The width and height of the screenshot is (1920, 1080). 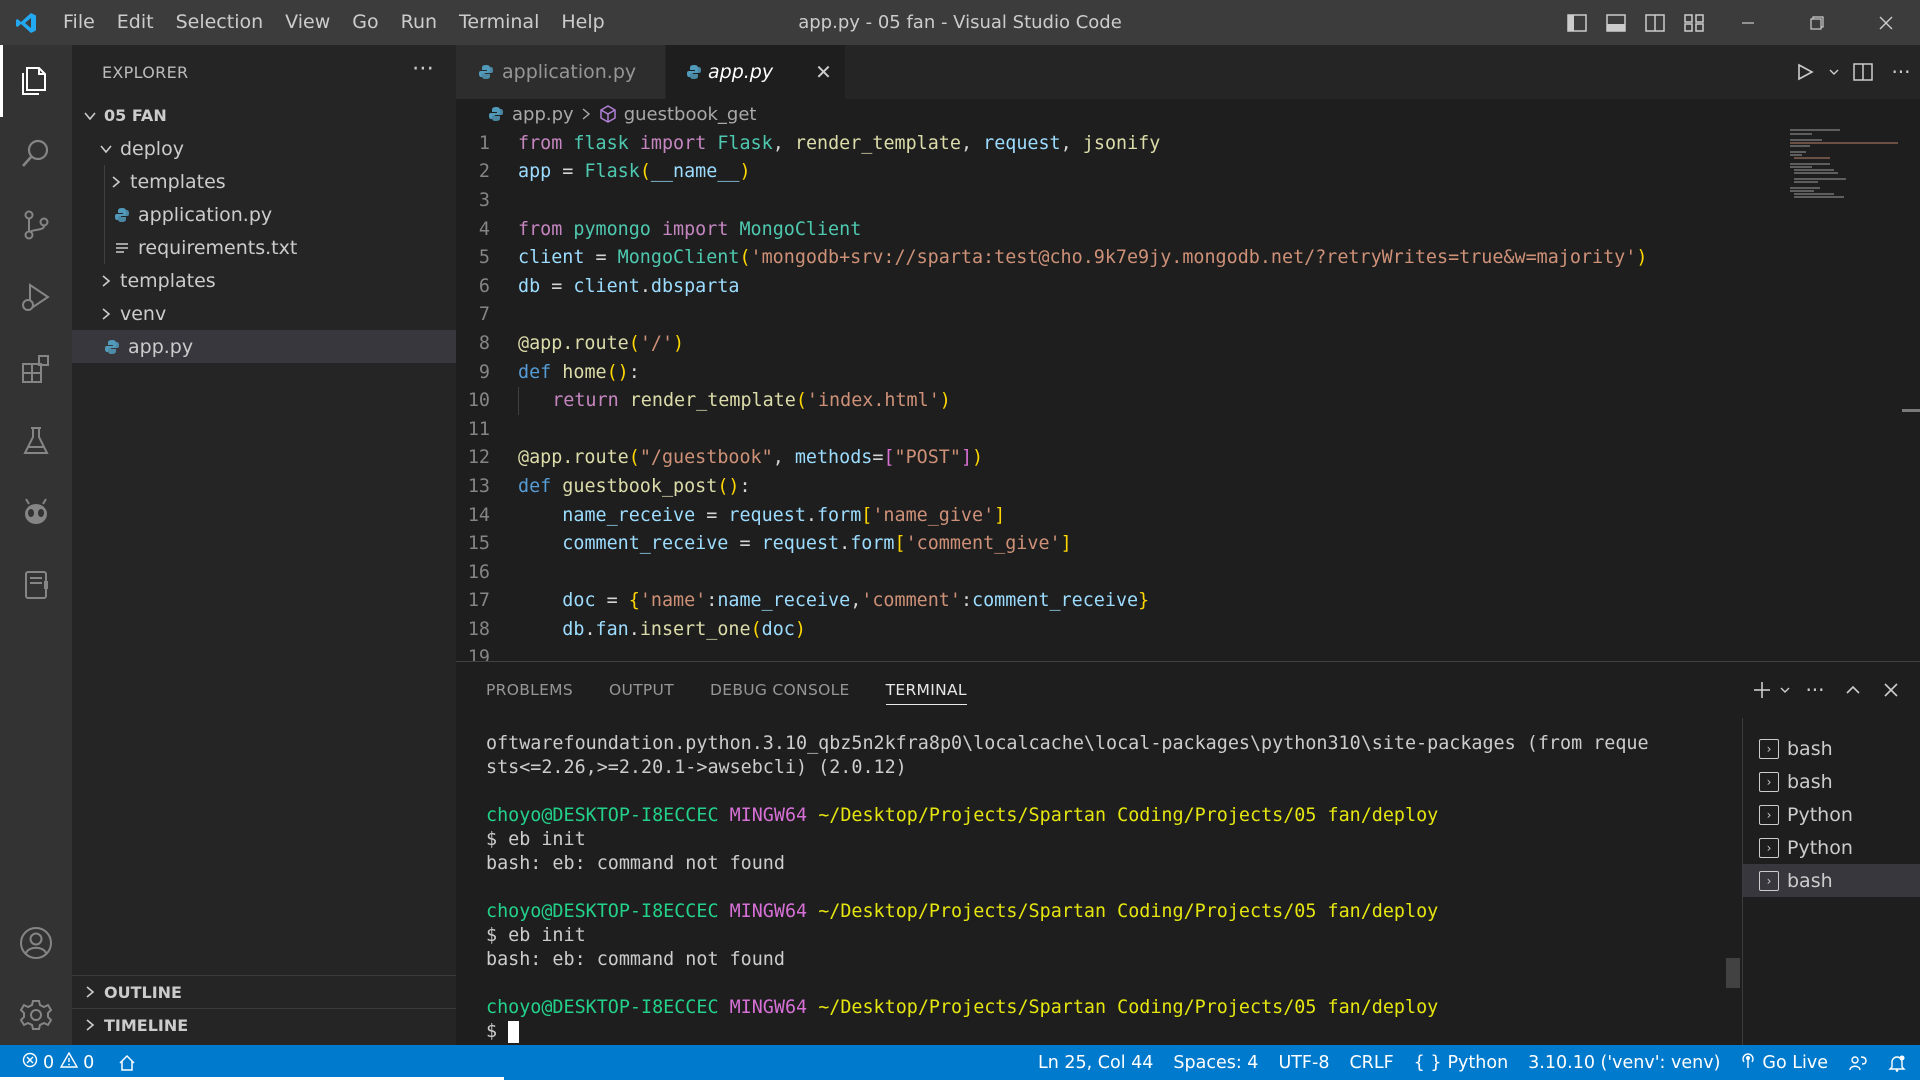 What do you see at coordinates (756, 72) in the screenshot?
I see `tab-app-py: app.py ✕` at bounding box center [756, 72].